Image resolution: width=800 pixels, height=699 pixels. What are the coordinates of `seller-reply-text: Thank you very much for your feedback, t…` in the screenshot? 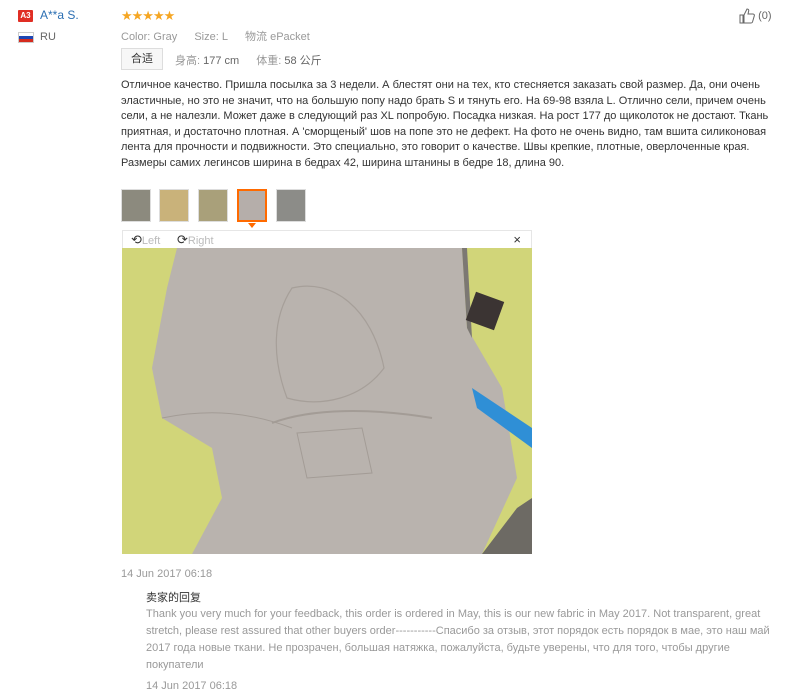 It's located at (458, 639).